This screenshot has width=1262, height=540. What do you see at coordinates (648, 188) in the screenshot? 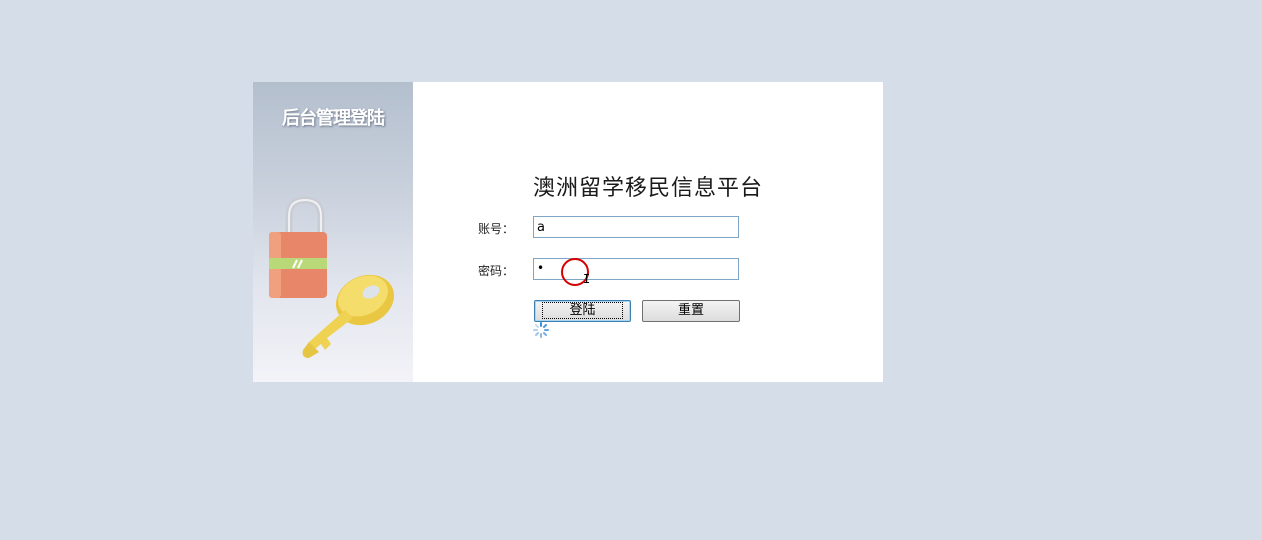
I see `page-title: 澳洲留学移民信息平台` at bounding box center [648, 188].